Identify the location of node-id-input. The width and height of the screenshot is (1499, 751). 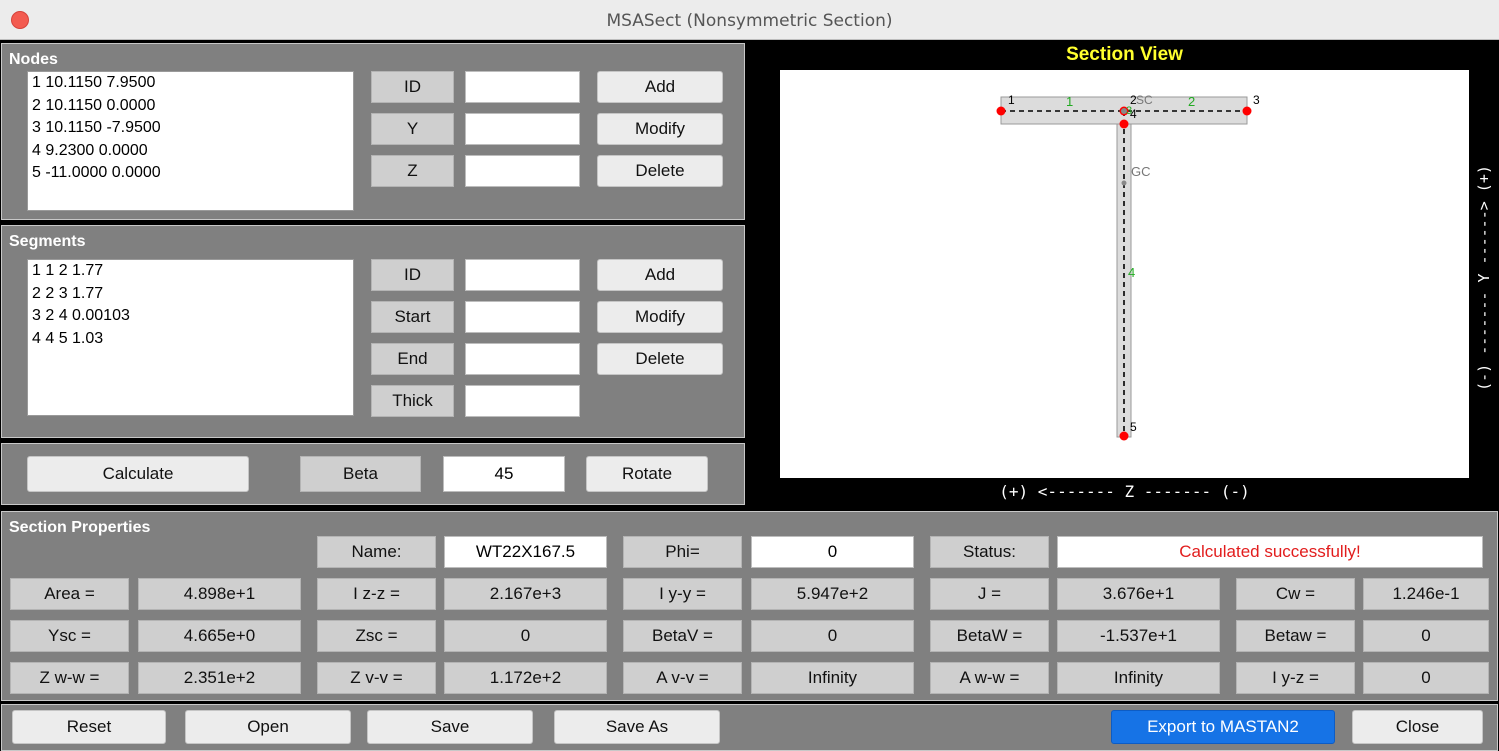
(522, 87).